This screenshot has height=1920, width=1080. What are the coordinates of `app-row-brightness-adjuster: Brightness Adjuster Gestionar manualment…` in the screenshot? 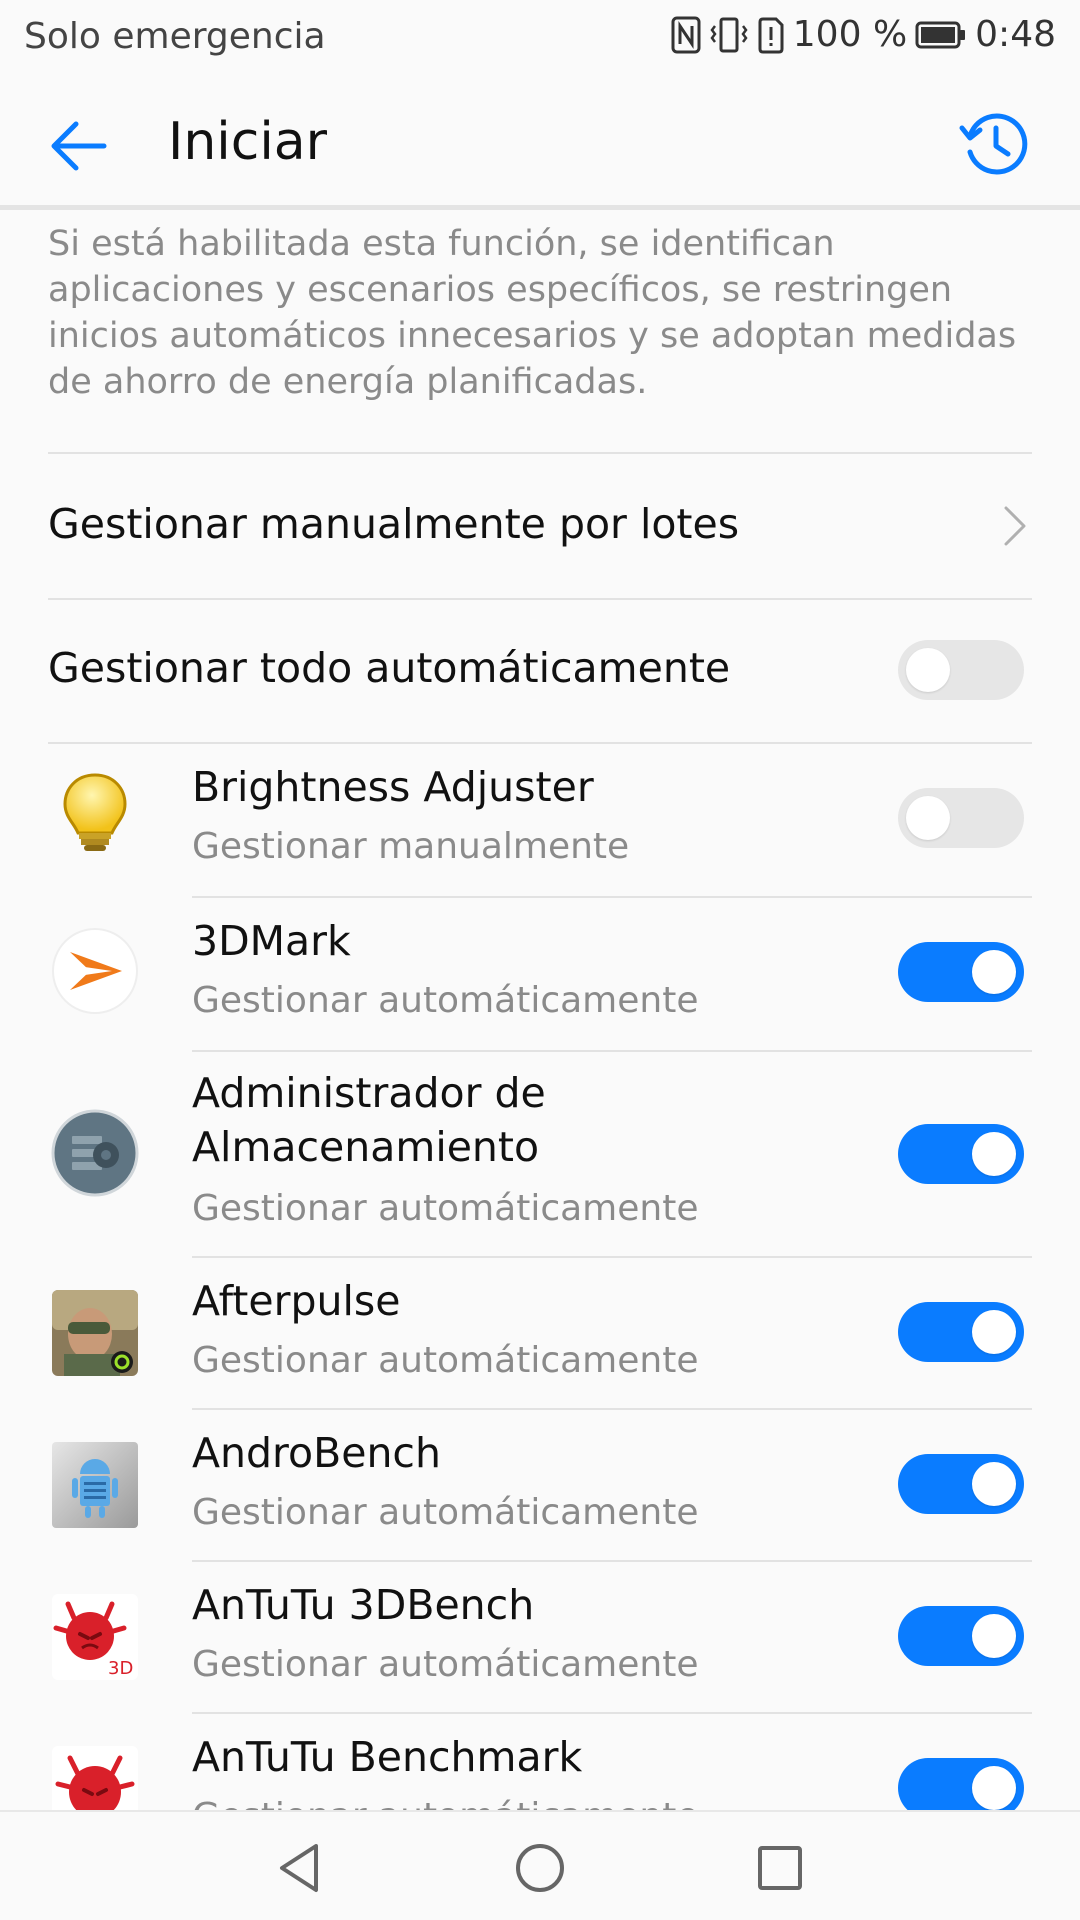 It's located at (540, 819).